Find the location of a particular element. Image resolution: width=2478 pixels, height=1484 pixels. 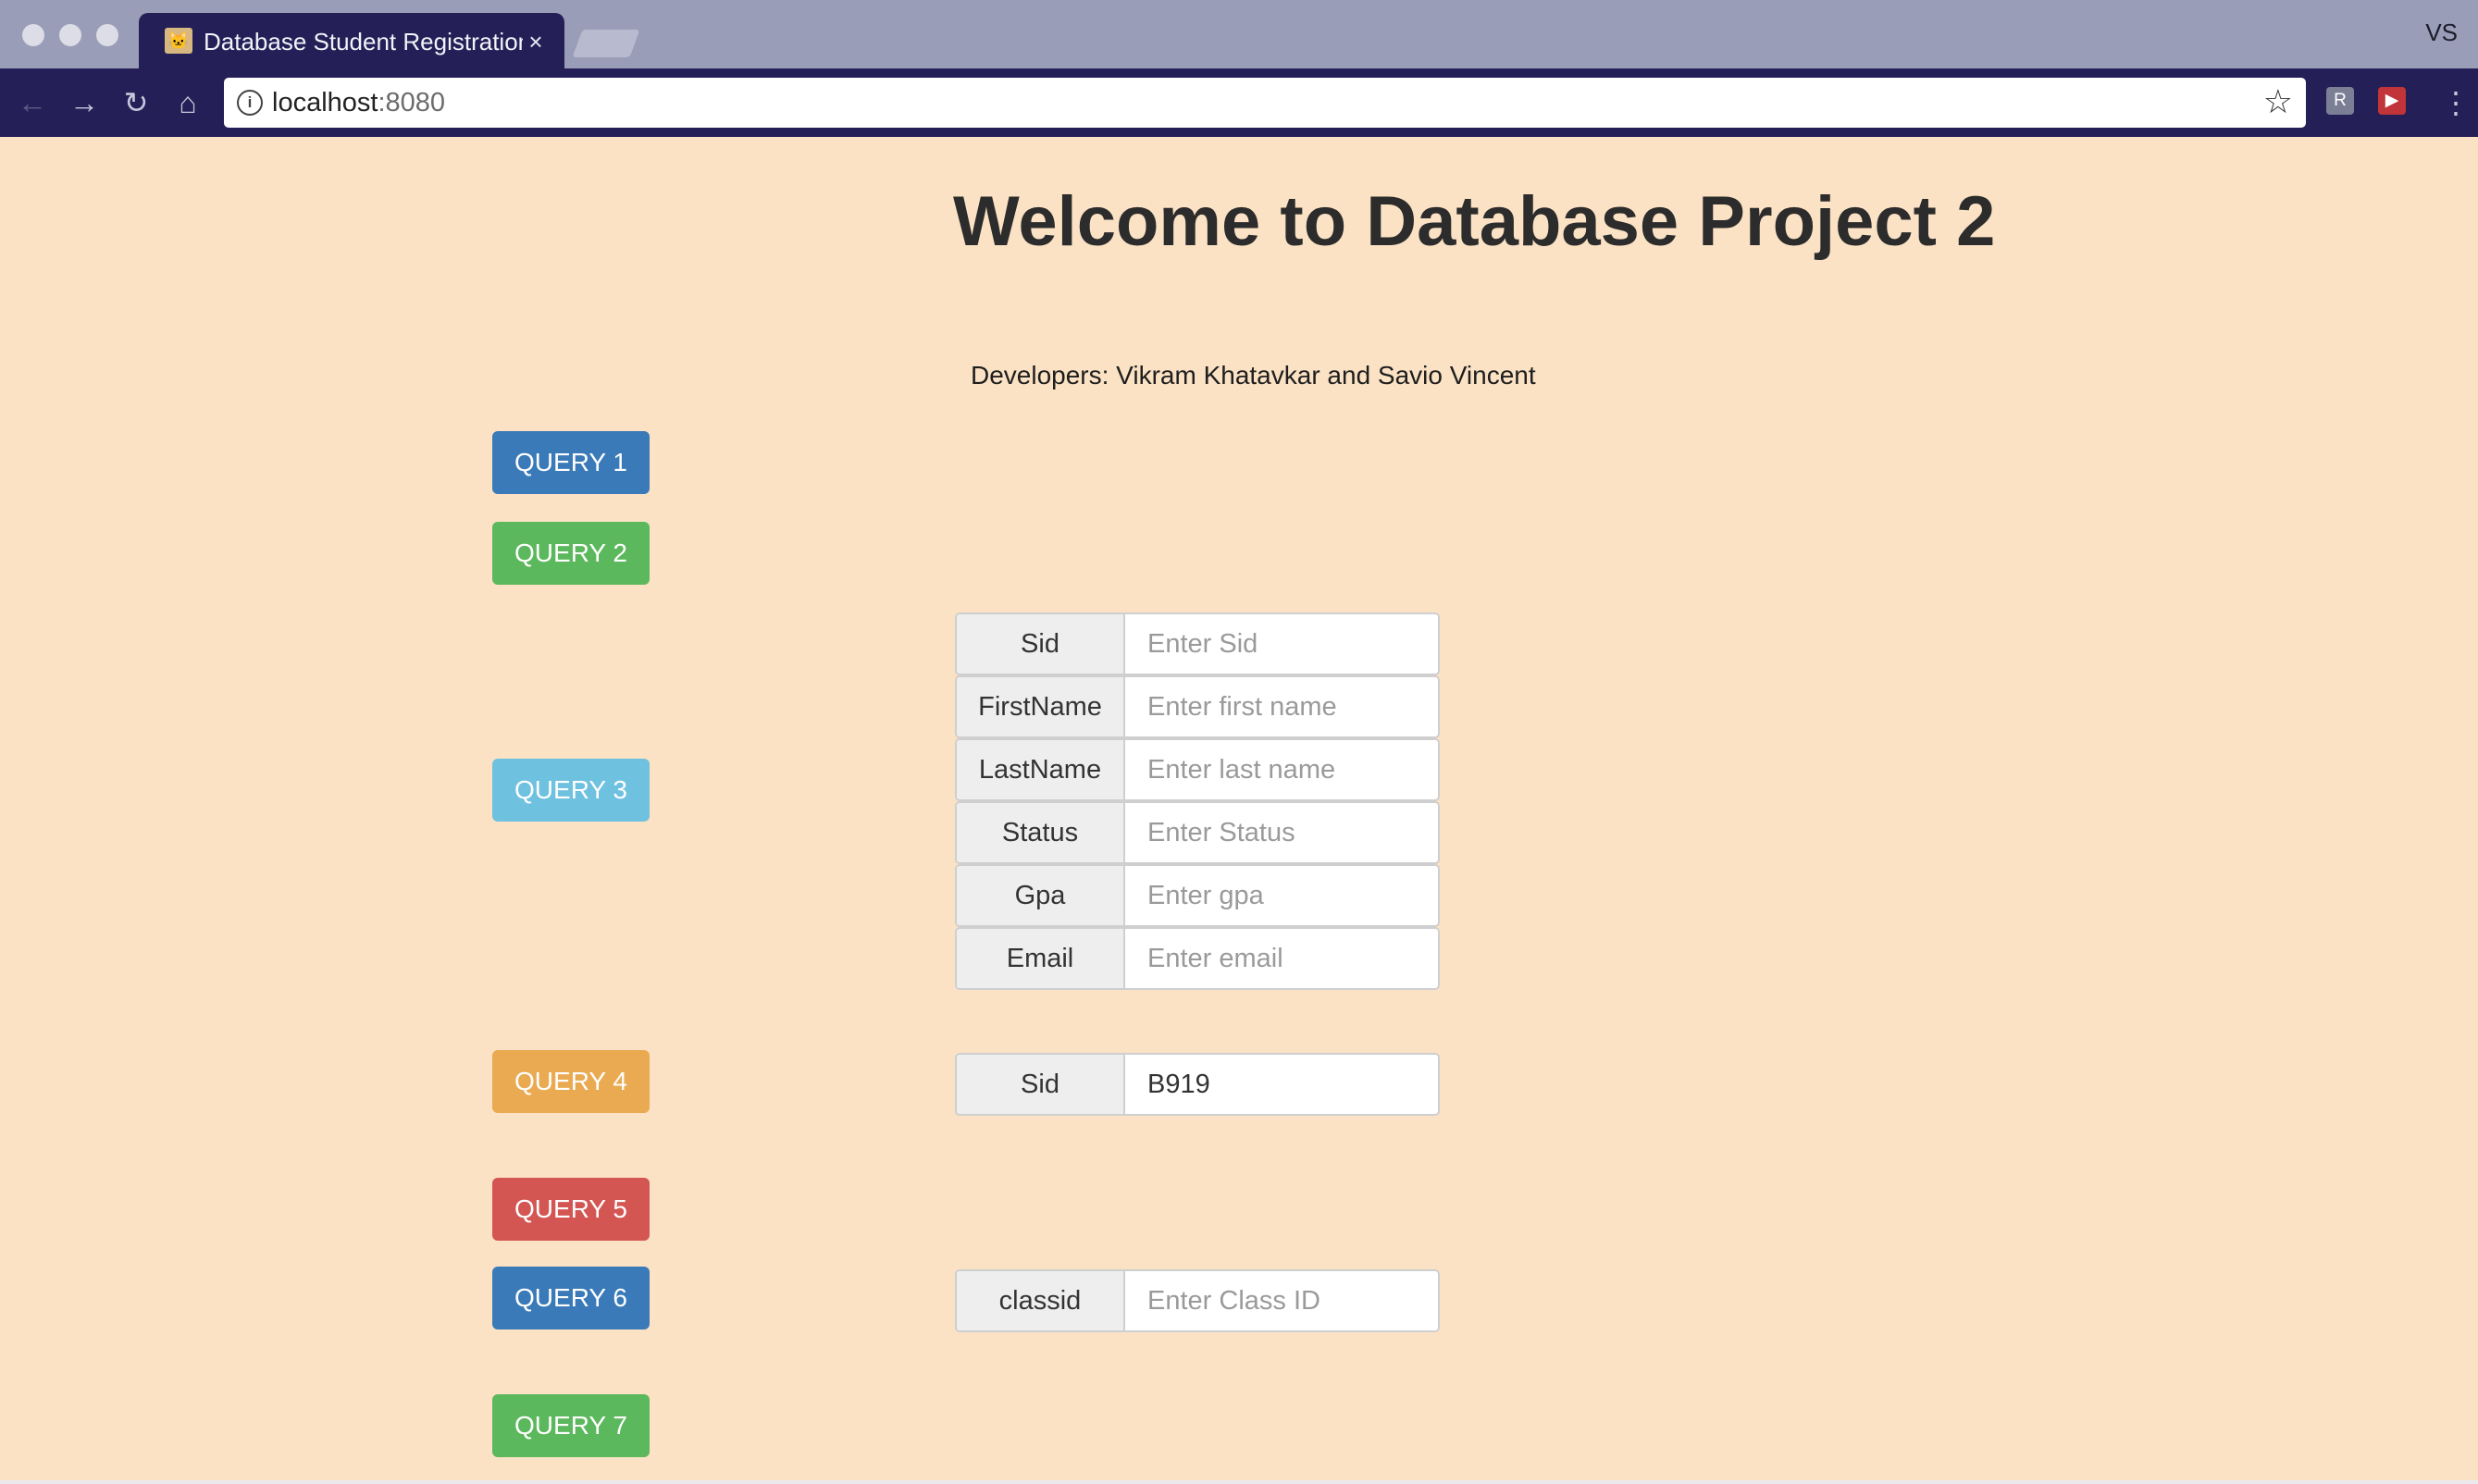

browser-toolbar: ← → ↻ ⌂ i localhost:8080 ☆ R ▶ ⋮ is located at coordinates (1239, 102).